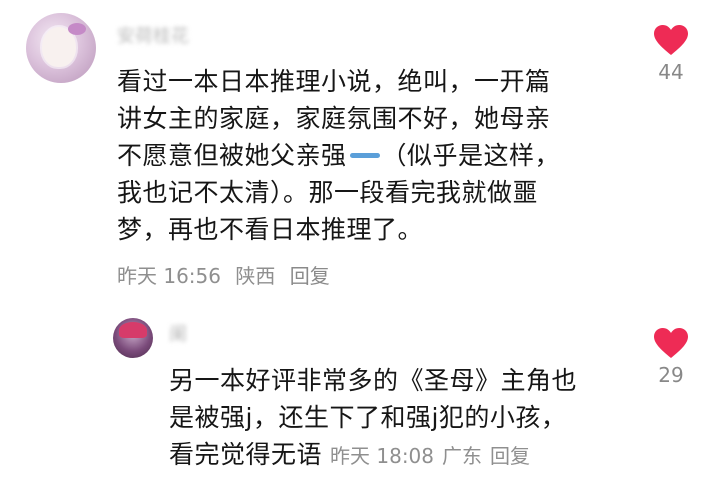 Image resolution: width=719 pixels, height=484 pixels. I want to click on reply-line: 另一本好评非常多的《圣母》主角也, so click(373, 380).